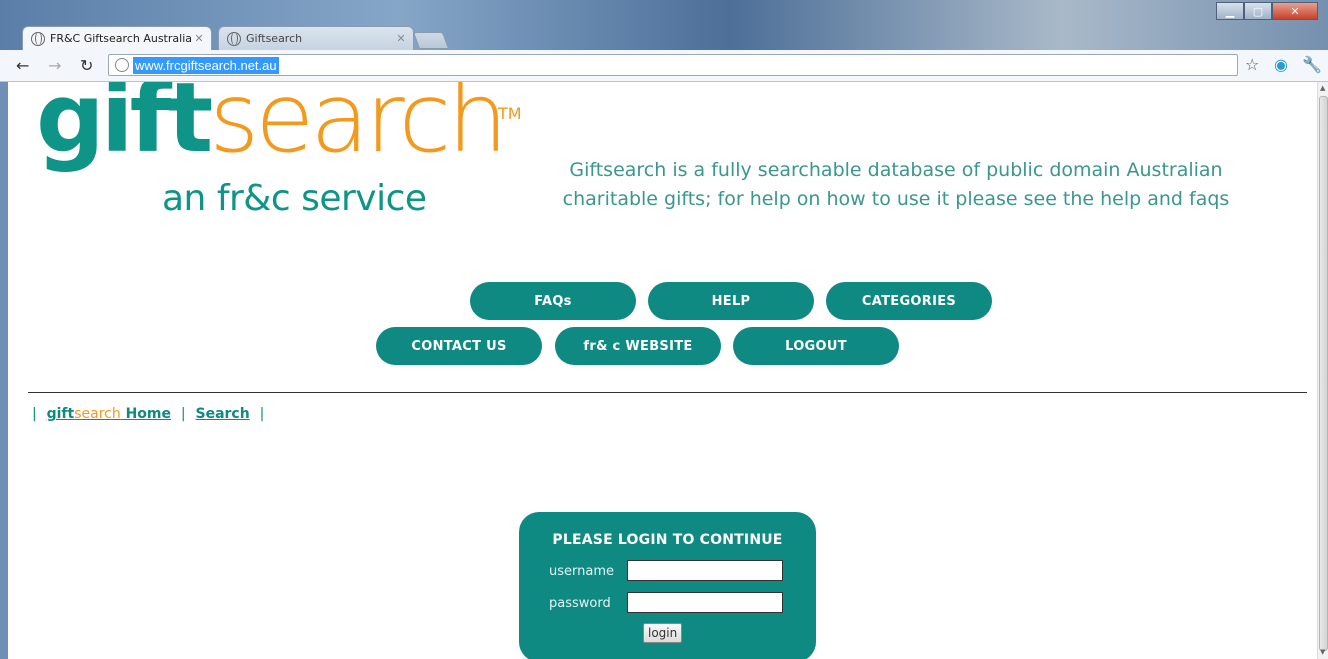 The height and width of the screenshot is (659, 1328). What do you see at coordinates (510, 113) in the screenshot?
I see `logo-tm: TM` at bounding box center [510, 113].